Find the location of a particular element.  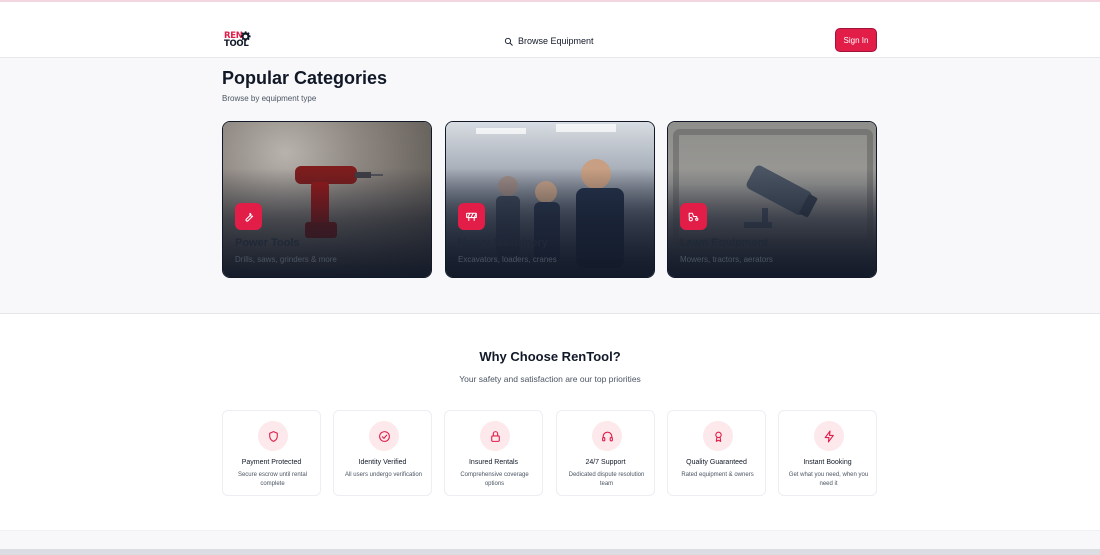

feature-title: 24/7 Support is located at coordinates (605, 462).